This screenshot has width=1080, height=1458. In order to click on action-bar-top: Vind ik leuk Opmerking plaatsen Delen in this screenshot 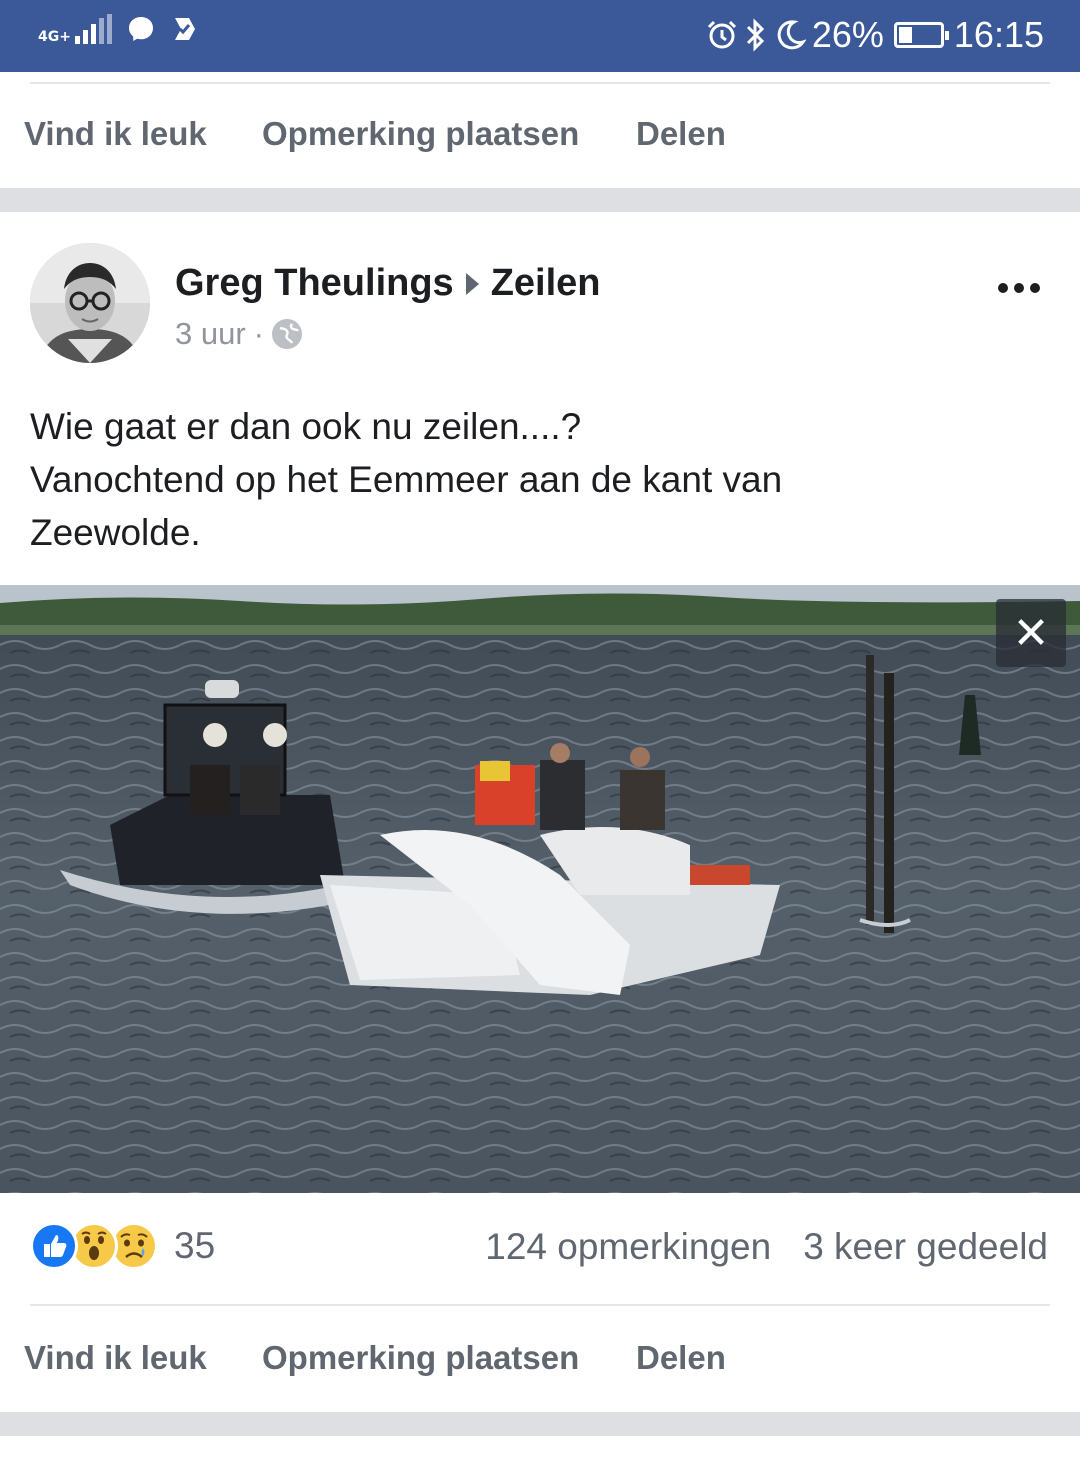, I will do `click(540, 134)`.